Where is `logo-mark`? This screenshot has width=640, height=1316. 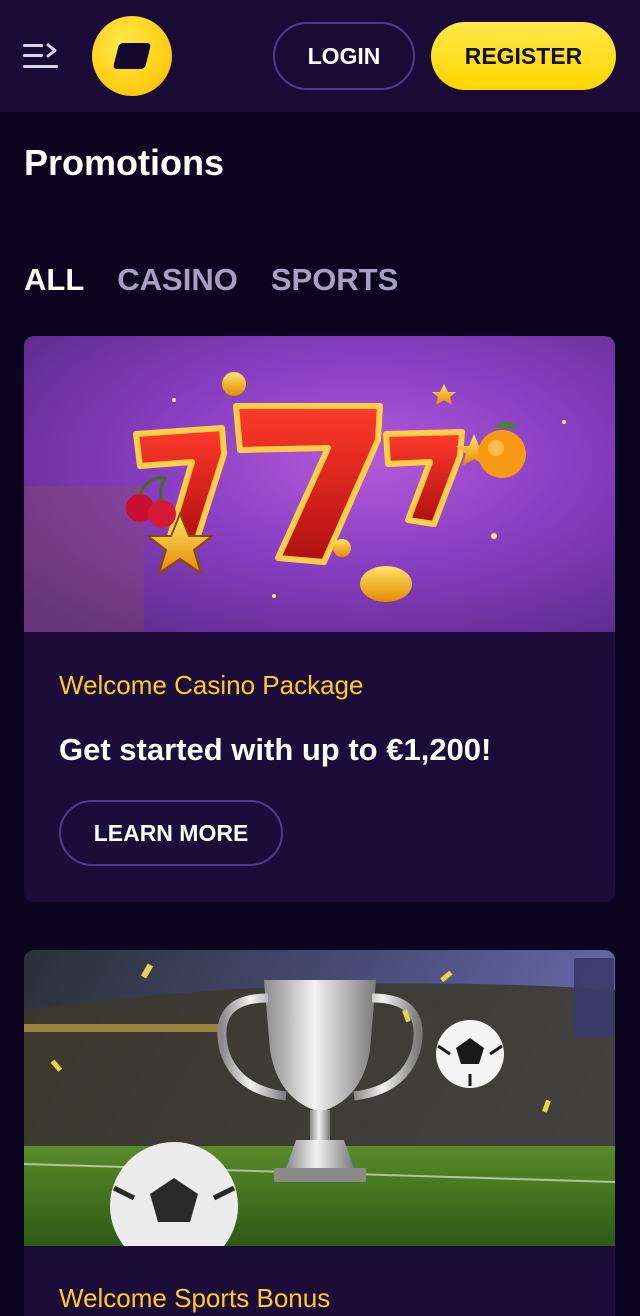 logo-mark is located at coordinates (132, 56).